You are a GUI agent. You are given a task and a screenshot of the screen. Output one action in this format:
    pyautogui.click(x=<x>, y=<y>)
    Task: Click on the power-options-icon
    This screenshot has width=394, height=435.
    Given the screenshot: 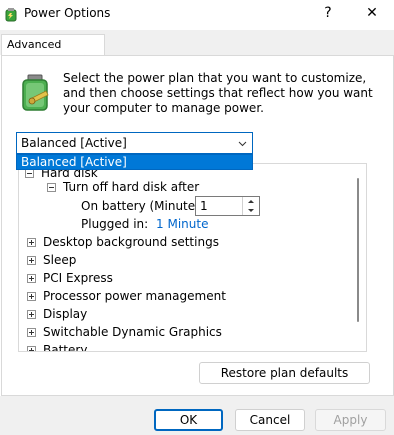 What is the action you would take?
    pyautogui.click(x=11, y=15)
    